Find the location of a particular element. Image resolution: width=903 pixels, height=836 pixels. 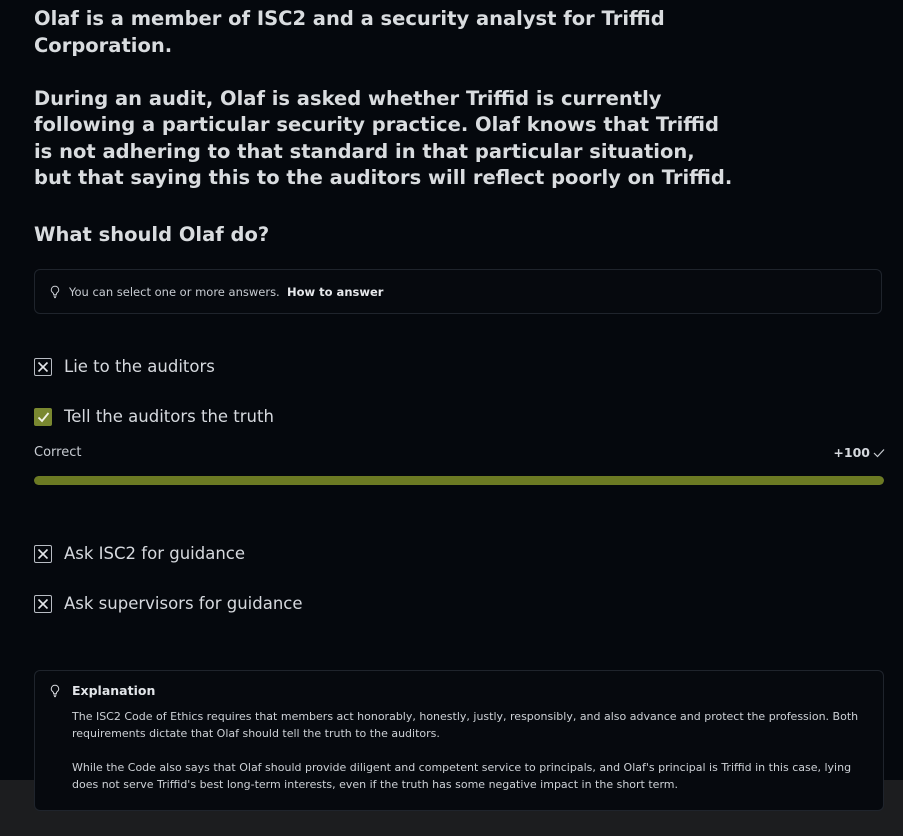

answer-label: Tell the auditors the truth is located at coordinates (169, 416).